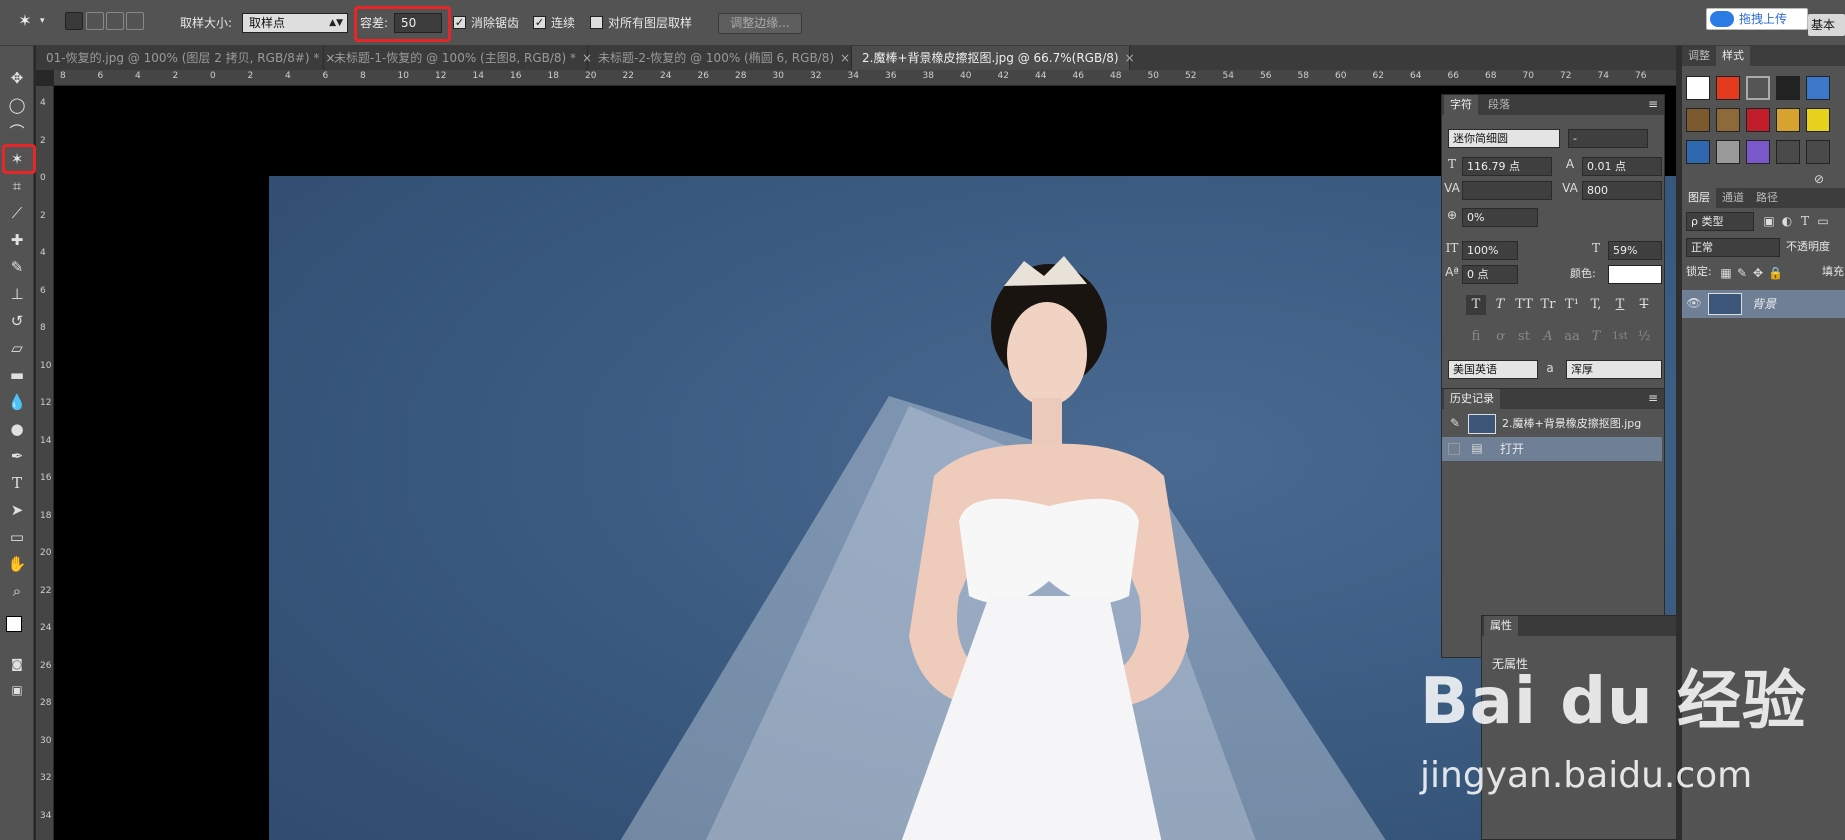 This screenshot has height=840, width=1845. I want to click on lock-all-icon: 🔒, so click(1775, 273).